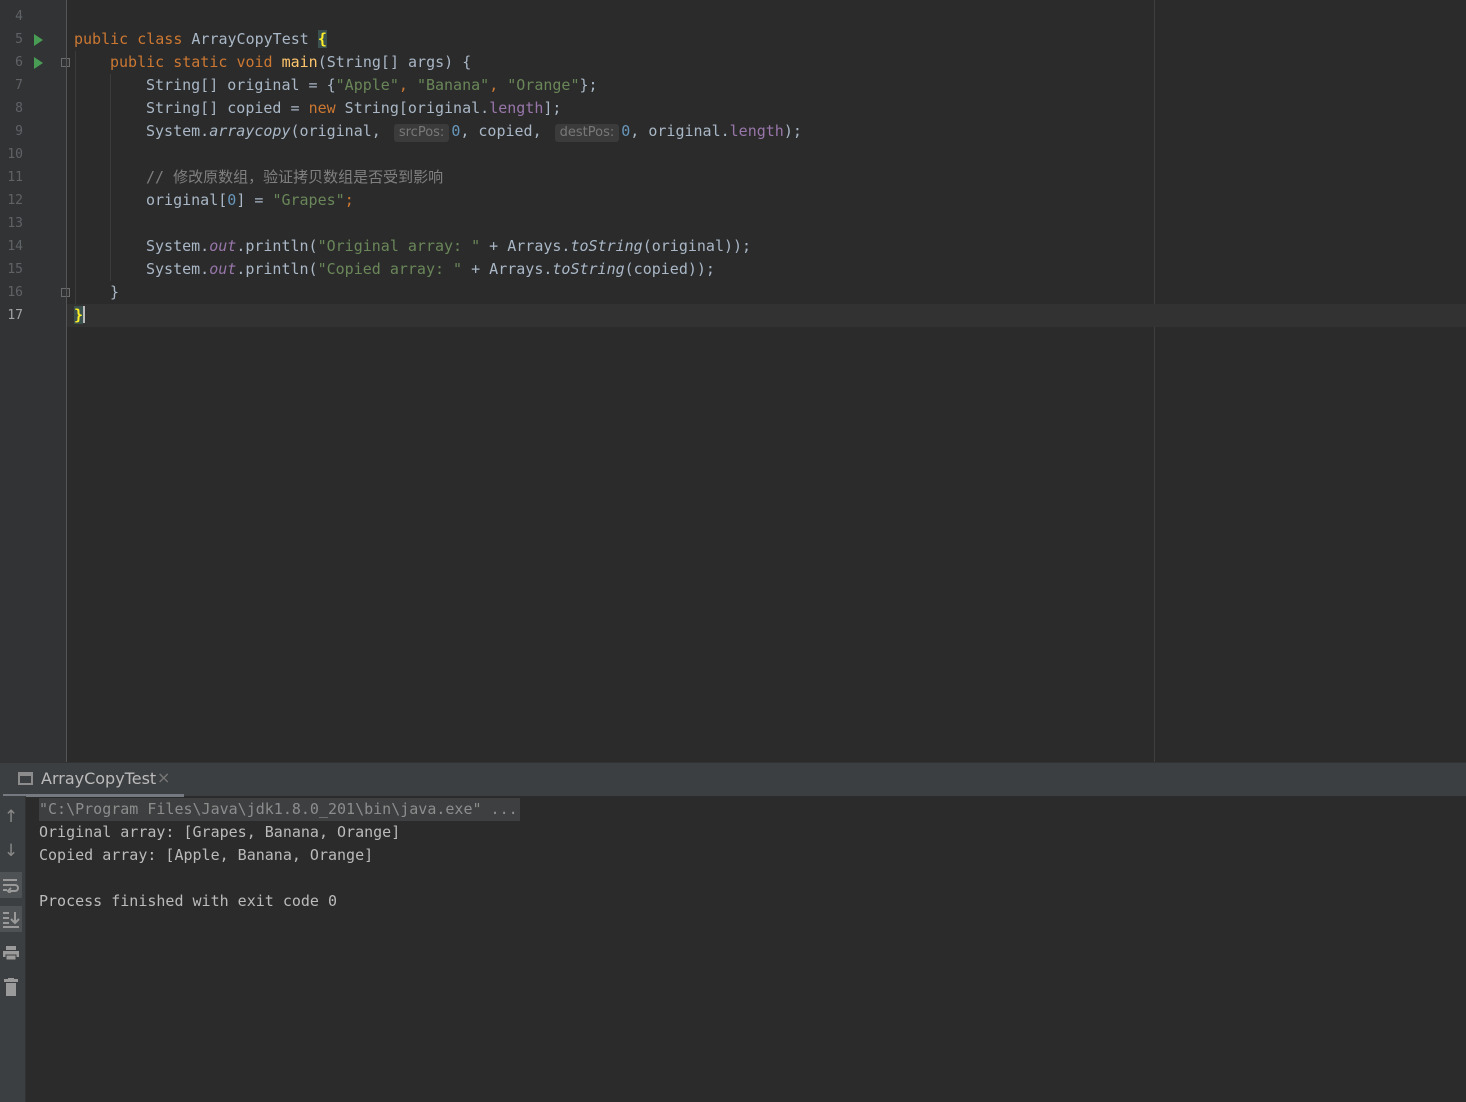 Image resolution: width=1466 pixels, height=1102 pixels. I want to click on code-line-12: original[0] = "Grapes";, so click(250, 200).